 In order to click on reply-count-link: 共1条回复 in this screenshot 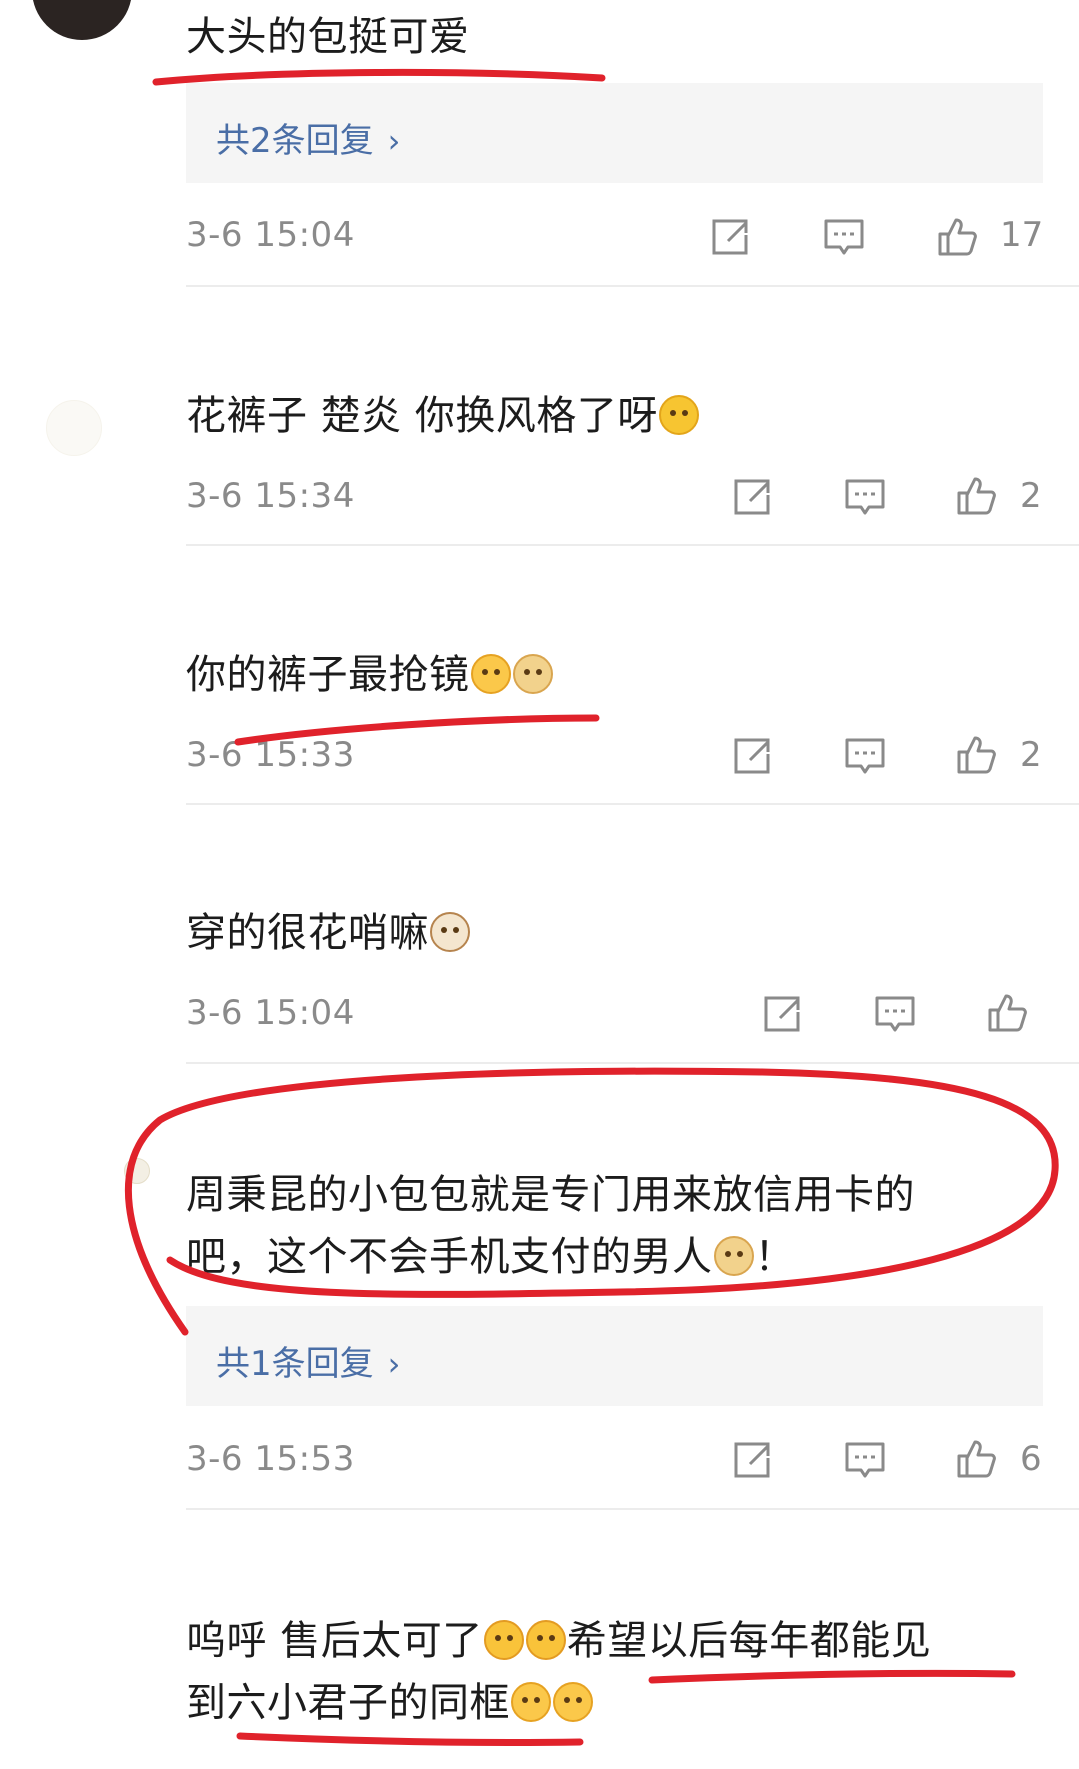, I will do `click(295, 1364)`.